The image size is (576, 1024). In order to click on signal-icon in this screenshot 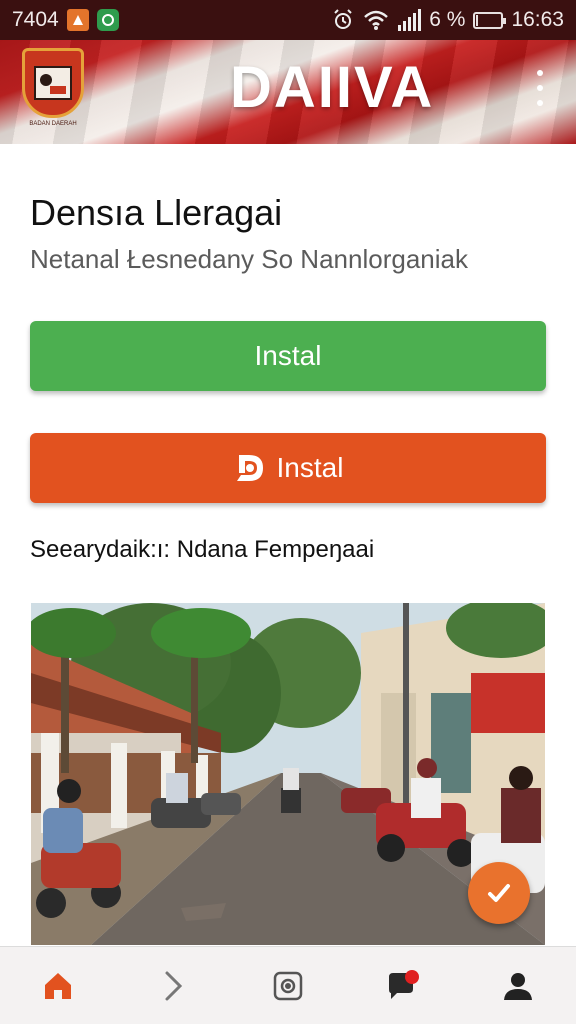, I will do `click(409, 20)`.